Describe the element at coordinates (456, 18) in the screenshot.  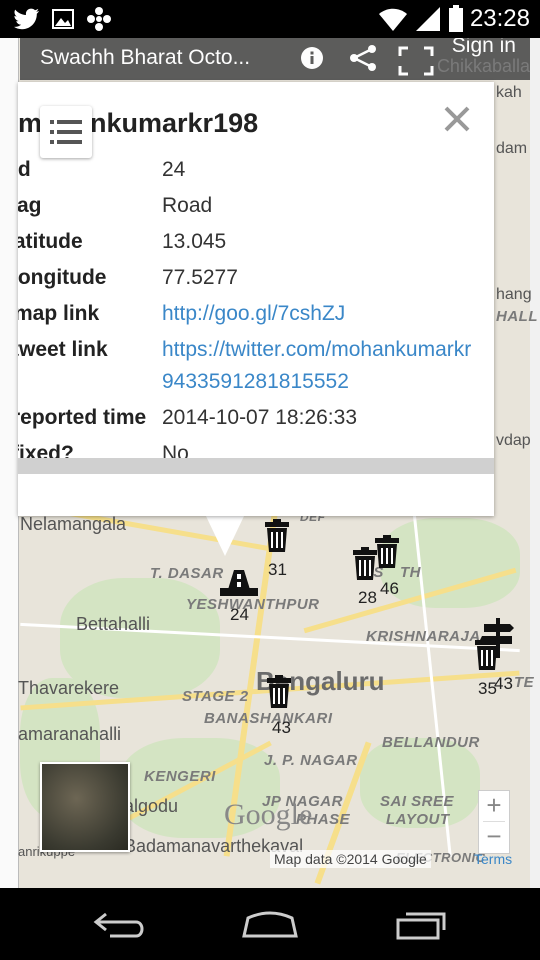
I see `battery-icon` at that location.